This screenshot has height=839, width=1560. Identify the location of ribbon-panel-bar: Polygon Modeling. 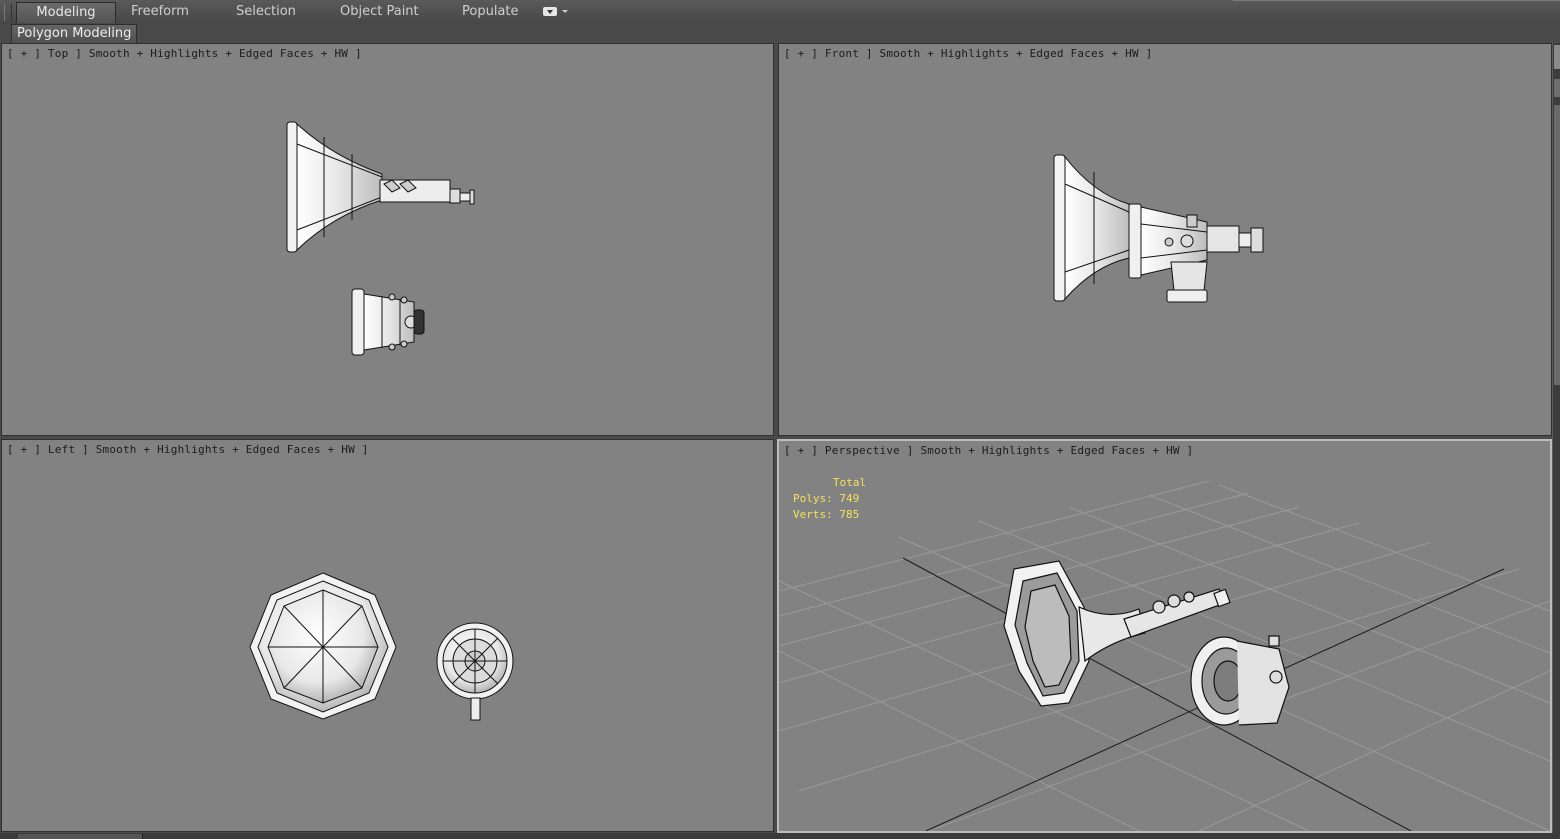
(780, 34).